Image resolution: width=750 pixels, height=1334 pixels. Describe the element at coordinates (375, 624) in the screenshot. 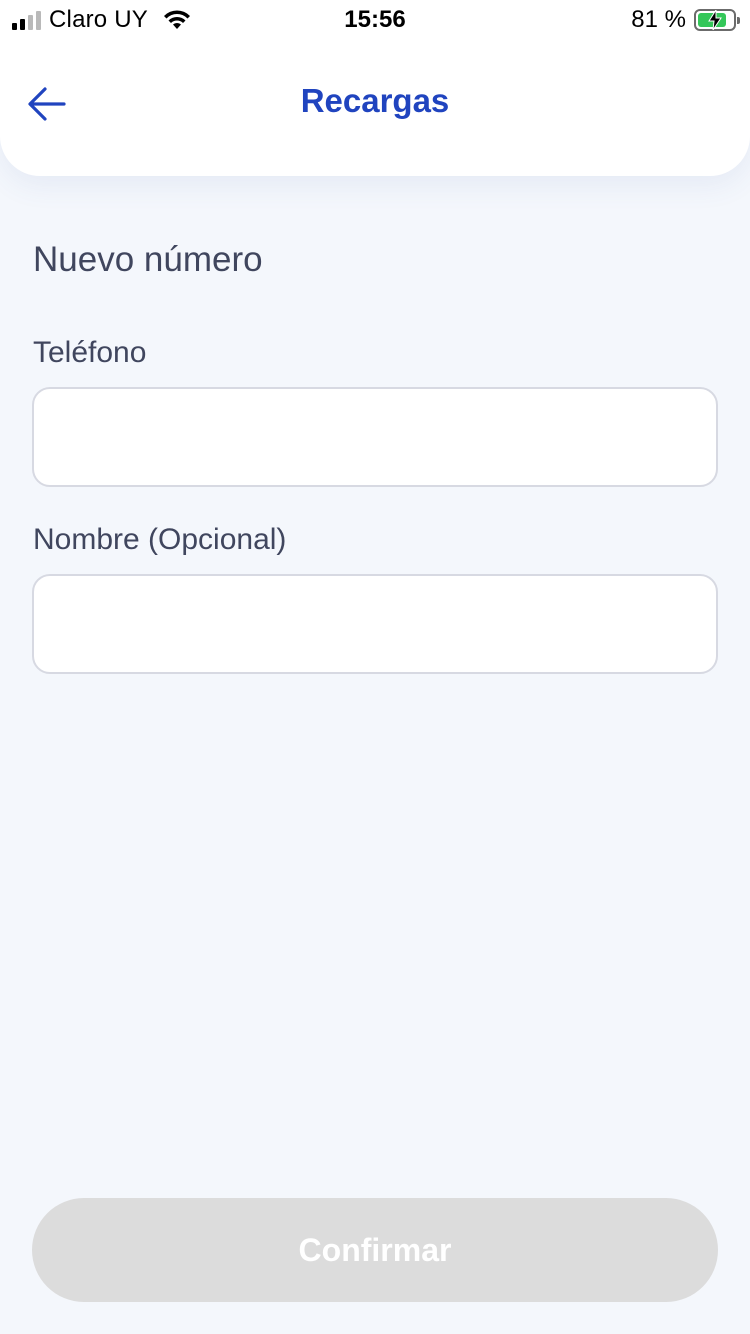

I see `name-input` at that location.